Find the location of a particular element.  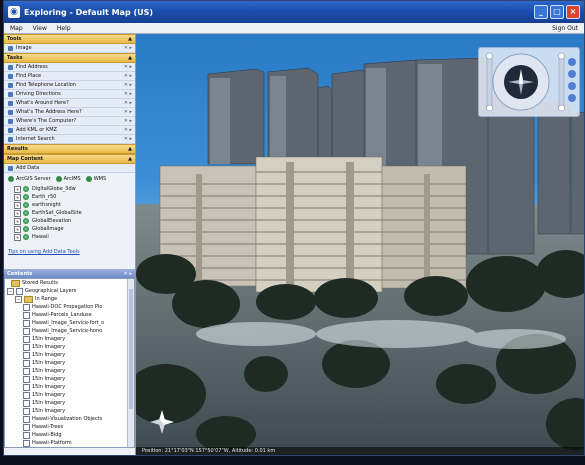

tools-header: Tools ▲ is located at coordinates (69, 39).